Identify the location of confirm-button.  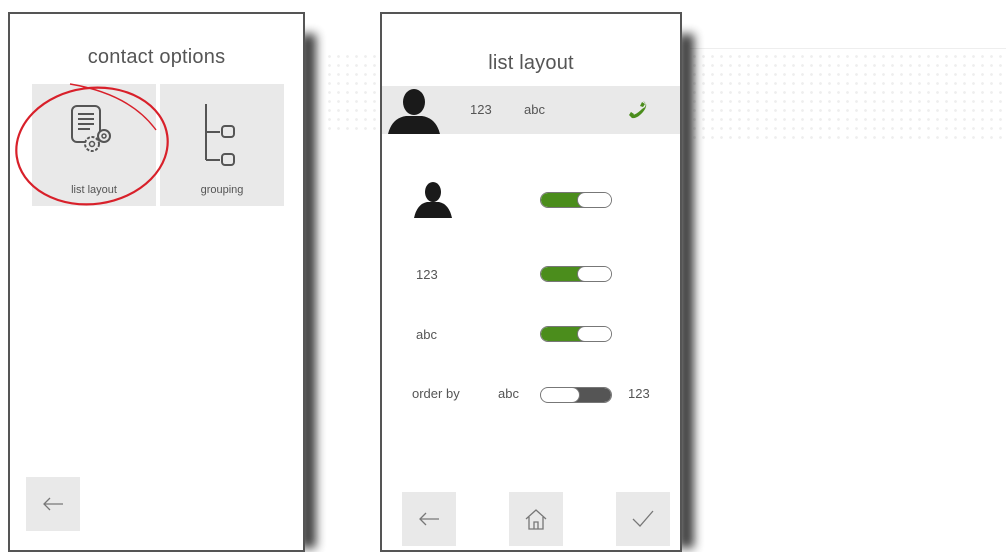
(643, 519).